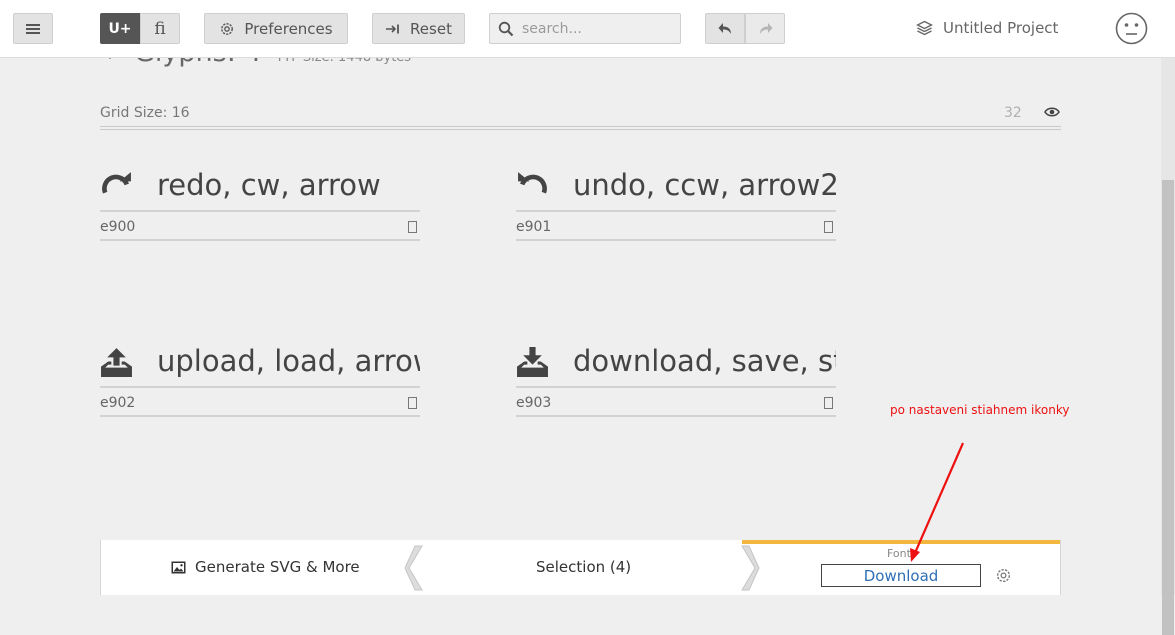 Image resolution: width=1175 pixels, height=635 pixels. I want to click on reset-icon, so click(392, 28).